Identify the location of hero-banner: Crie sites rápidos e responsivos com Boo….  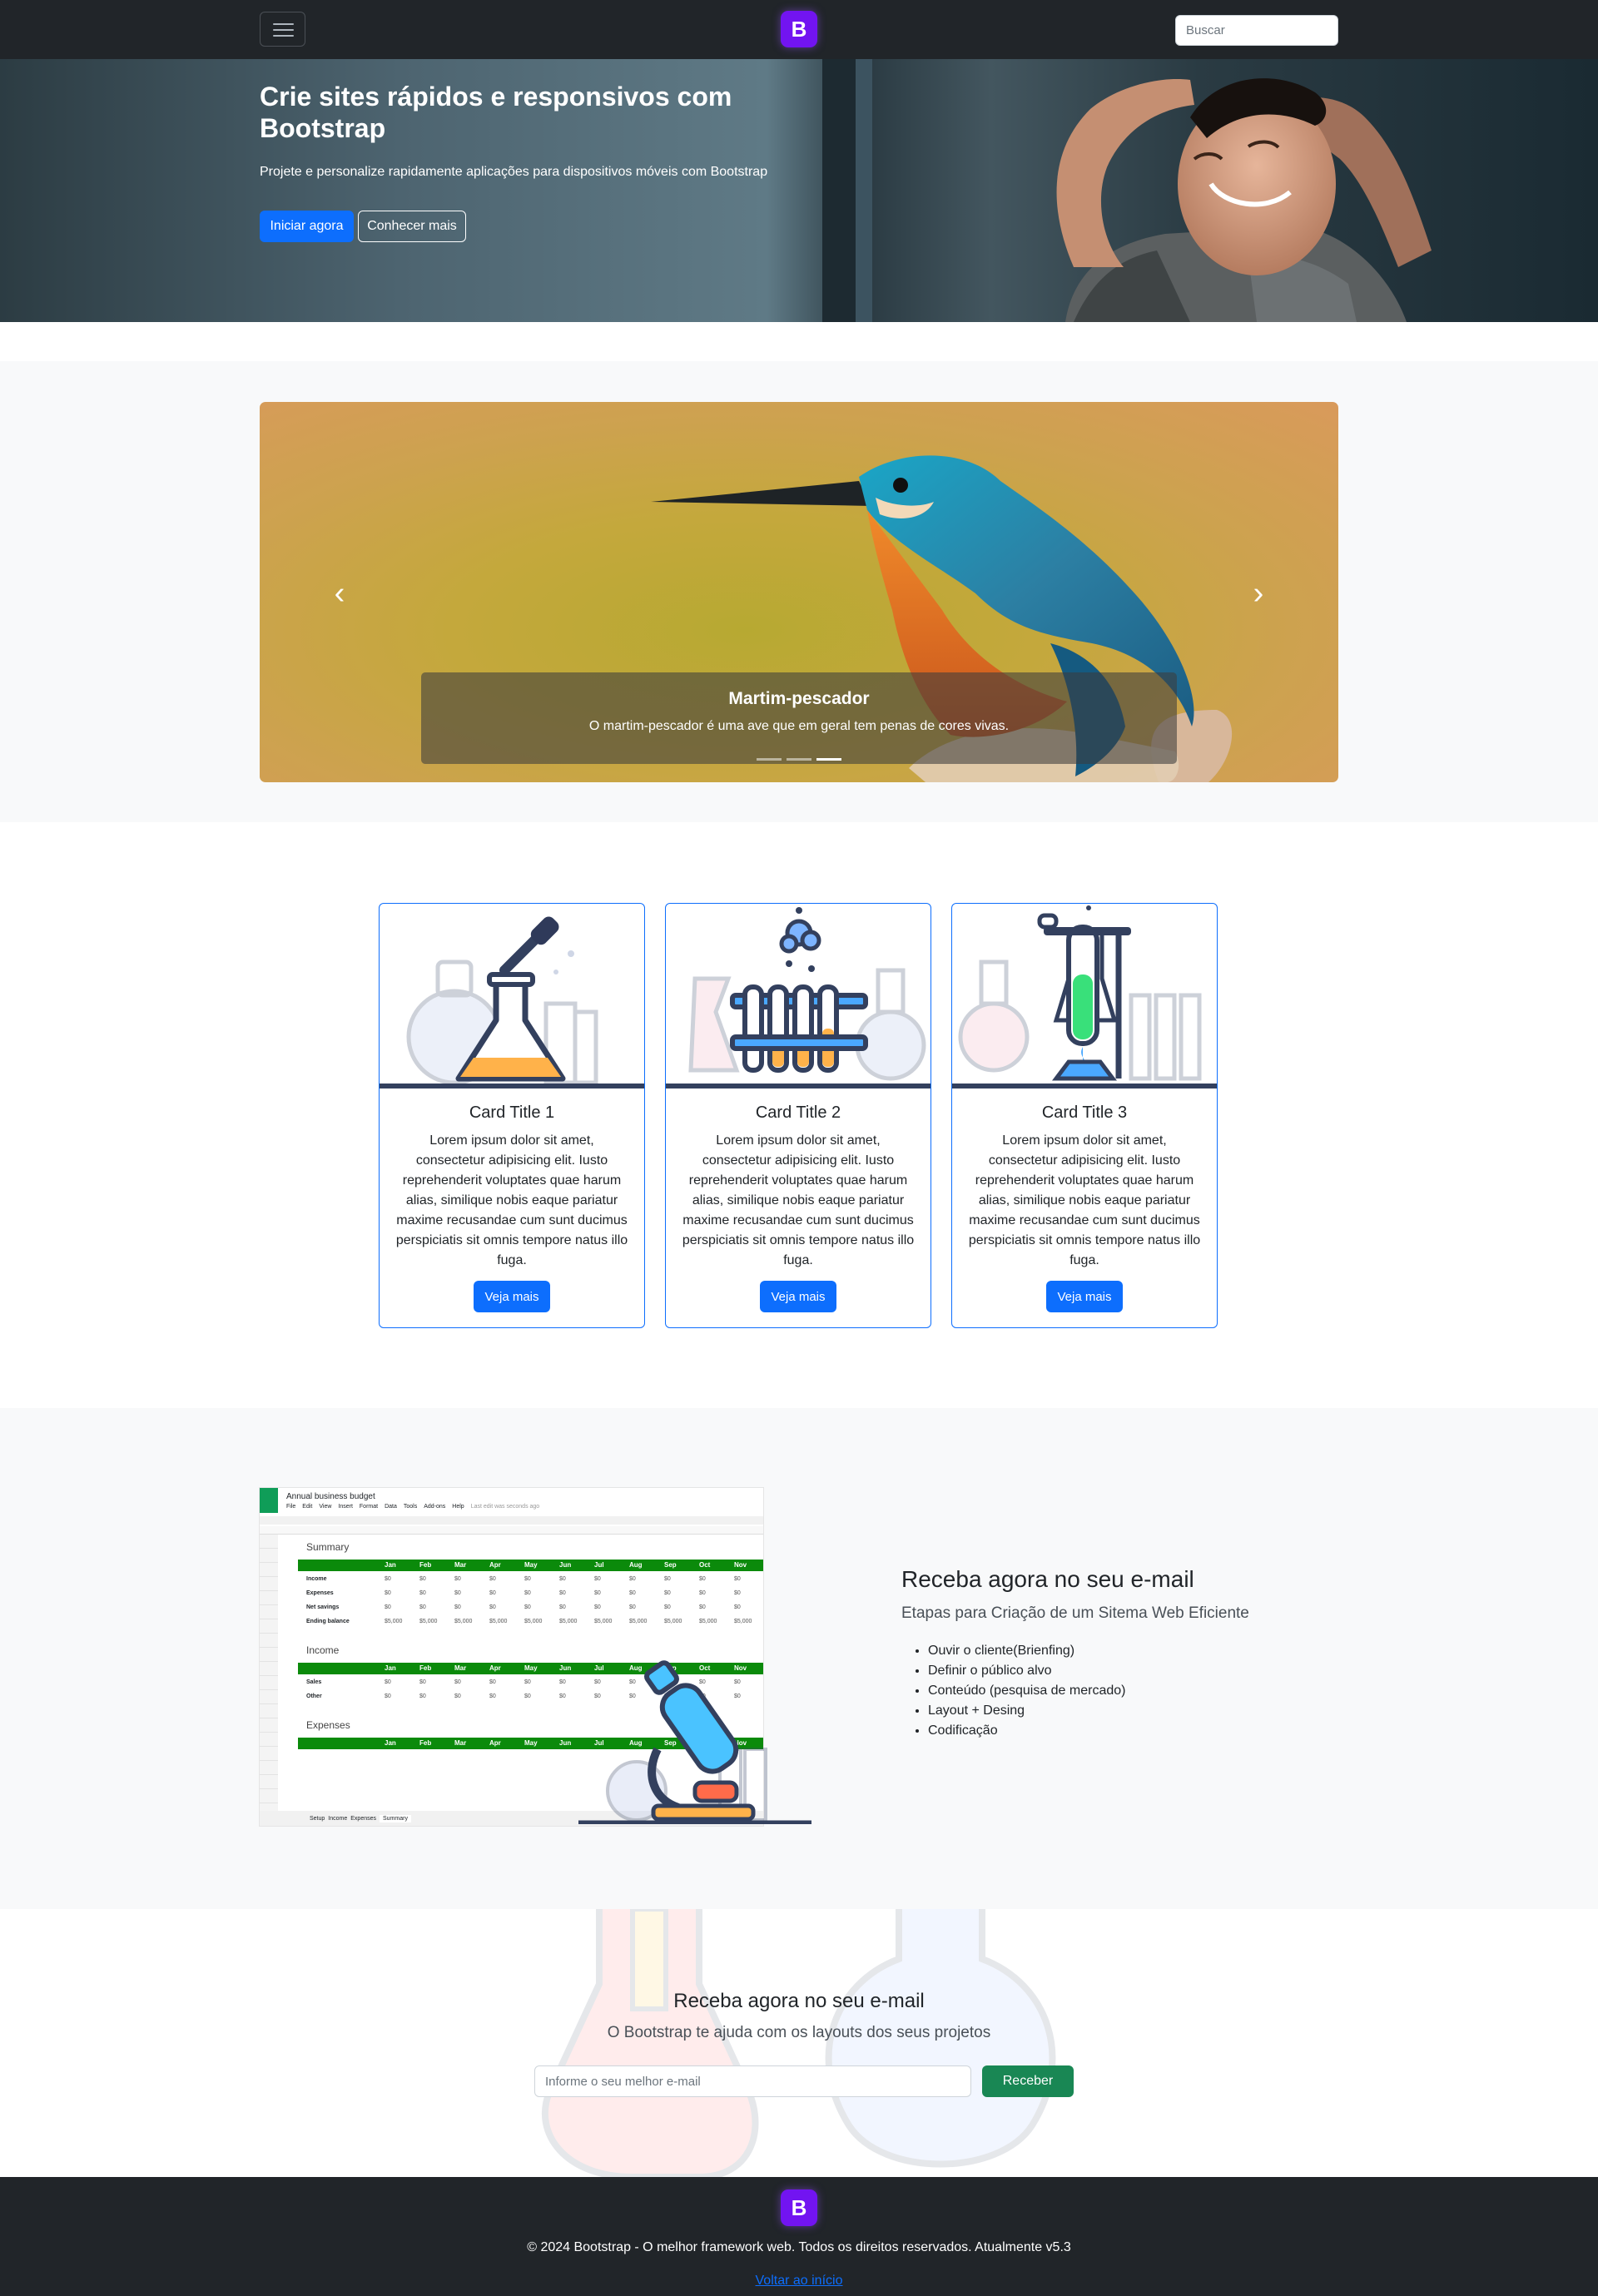
(799, 190).